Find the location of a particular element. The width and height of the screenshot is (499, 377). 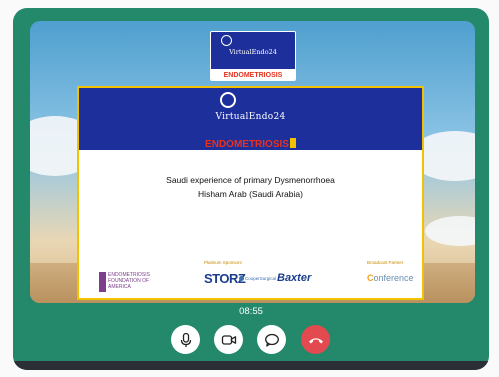

coopersurgical-logo: CooperSurgical is located at coordinates (261, 278).